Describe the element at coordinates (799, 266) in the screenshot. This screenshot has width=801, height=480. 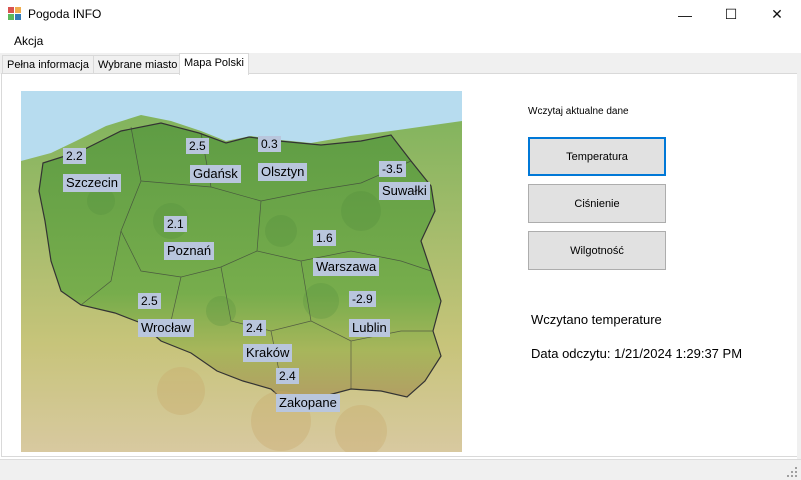
I see `window-edge` at that location.